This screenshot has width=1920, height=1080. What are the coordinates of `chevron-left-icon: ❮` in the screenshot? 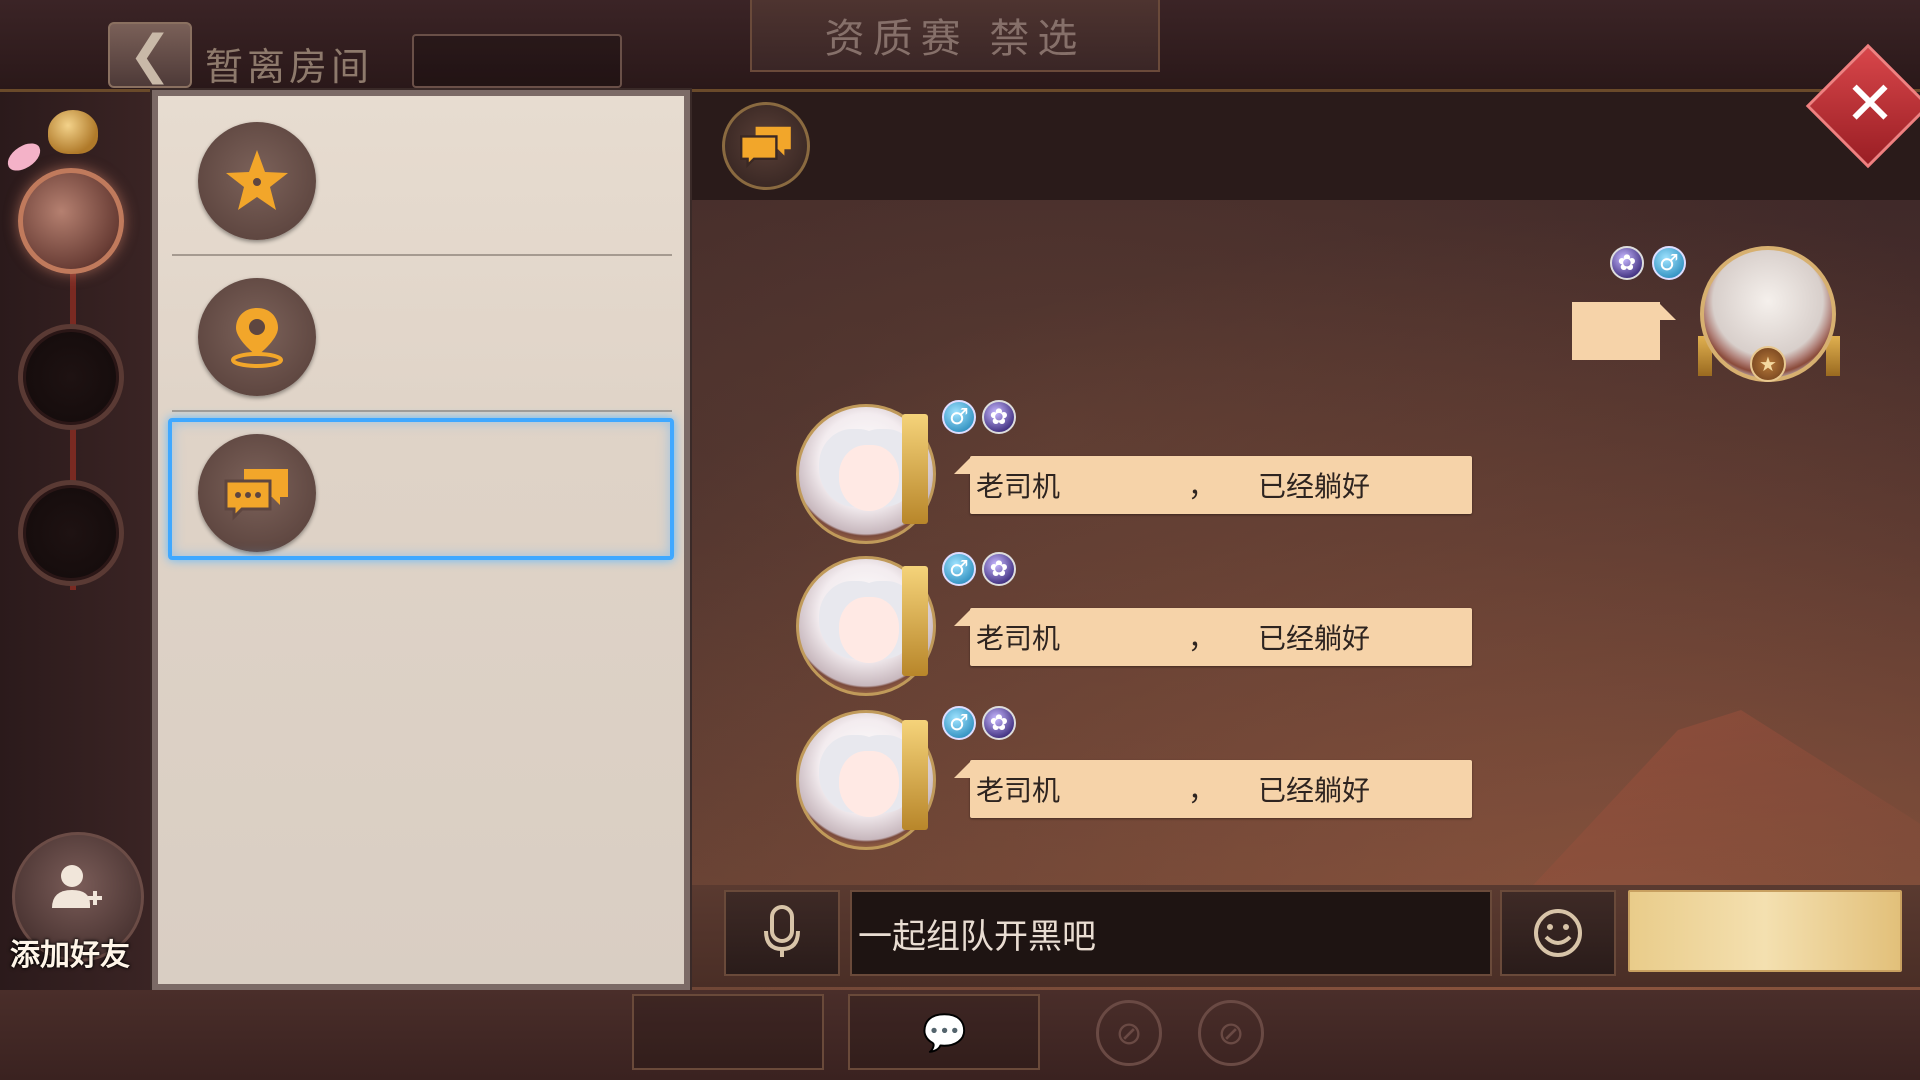 It's located at (150, 55).